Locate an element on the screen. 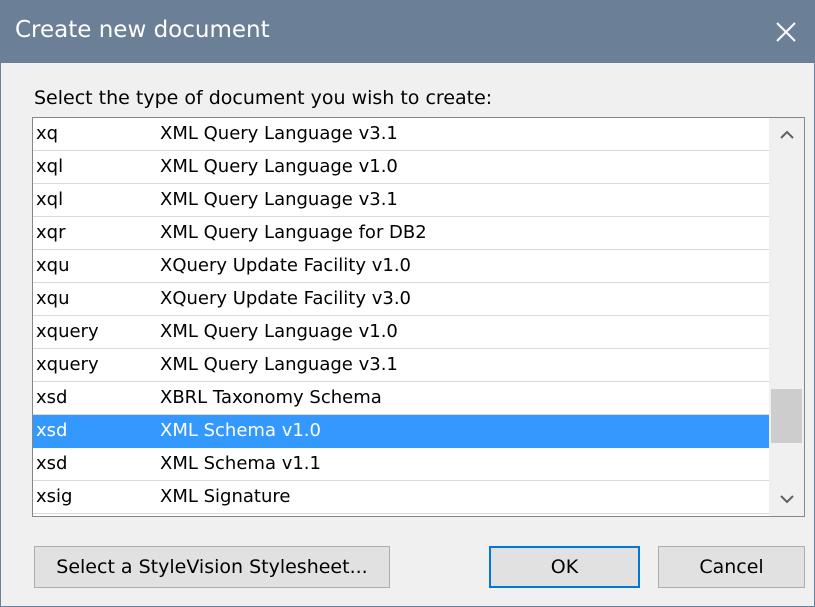 The image size is (815, 607). title-bar: Create new document is located at coordinates (407, 32).